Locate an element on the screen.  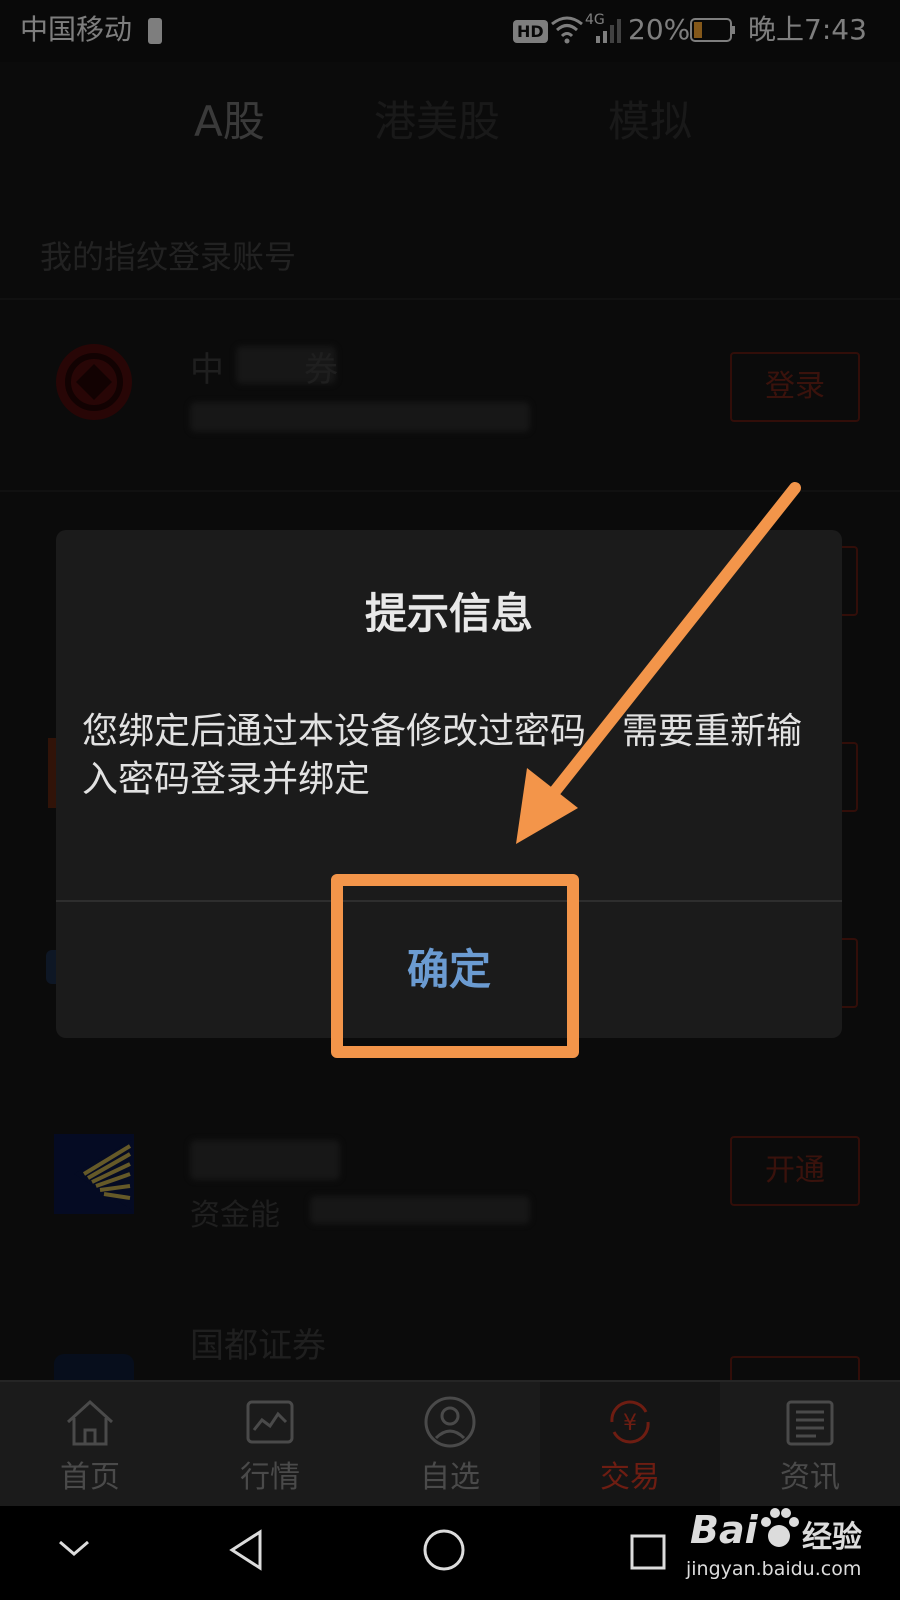
nav-watchlist: 自选 is located at coordinates (450, 1445).